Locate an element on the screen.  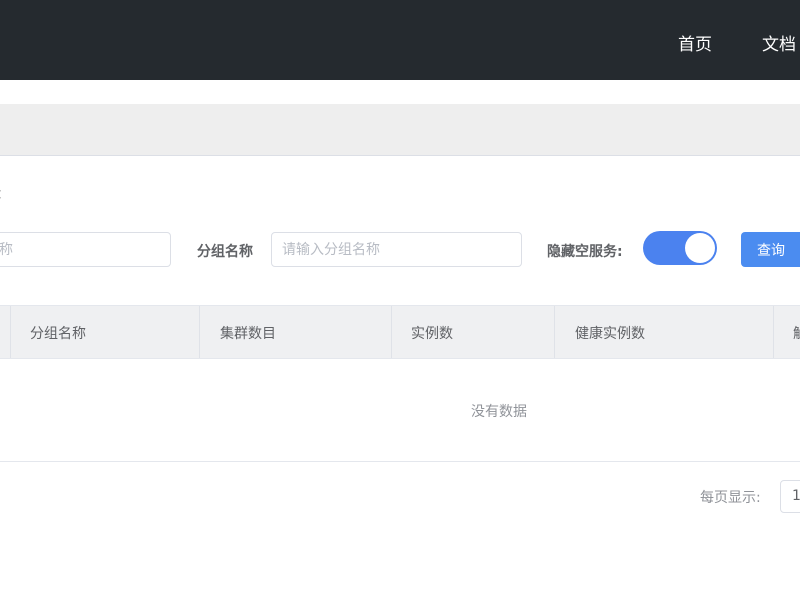
query-button: 查询 is located at coordinates (770, 249).